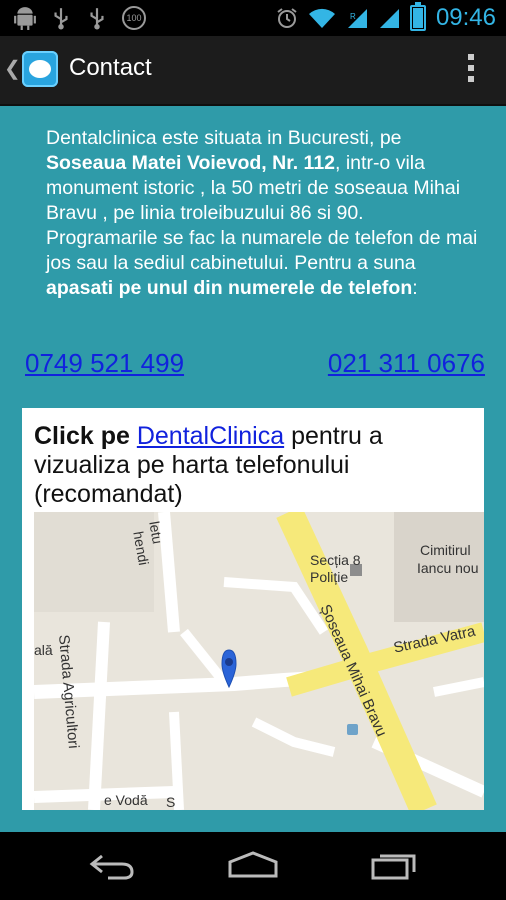 The image size is (506, 900). Describe the element at coordinates (406, 363) in the screenshot. I see `phone-link-landline: 021 311 0676` at that location.